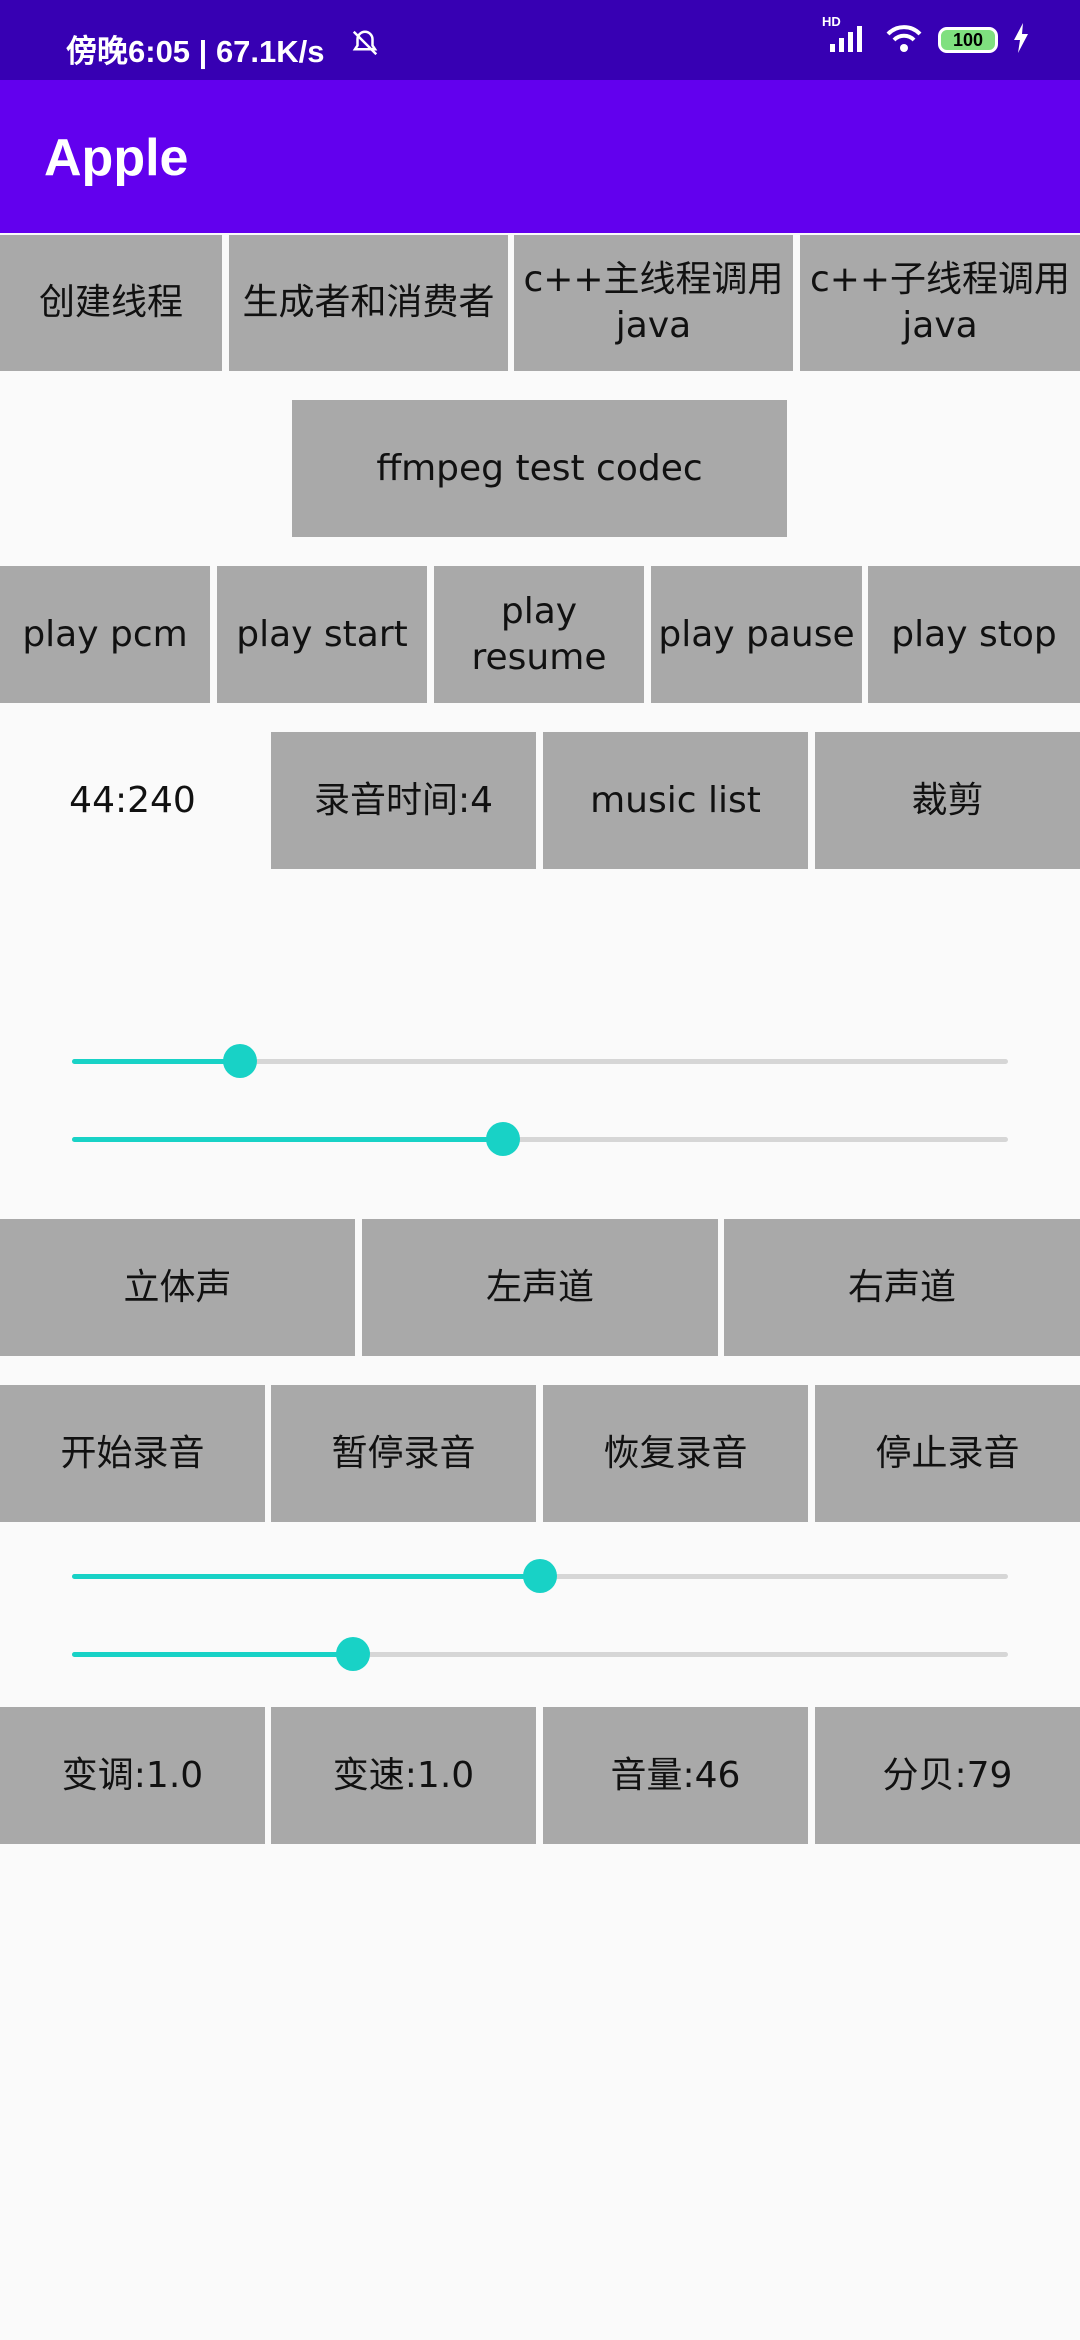 The width and height of the screenshot is (1080, 2340). What do you see at coordinates (116, 158) in the screenshot?
I see `app-title: Apple` at bounding box center [116, 158].